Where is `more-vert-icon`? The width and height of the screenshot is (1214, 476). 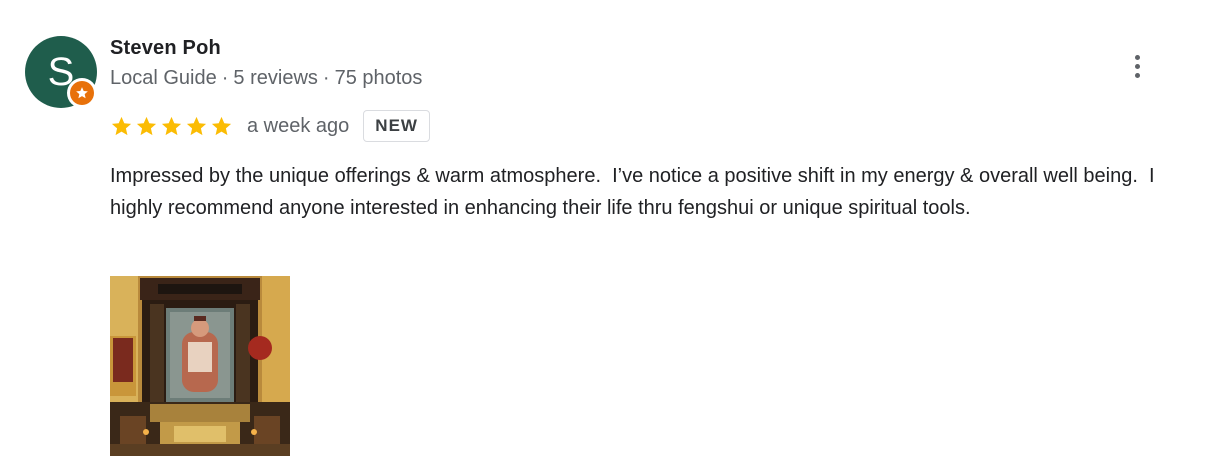
more-vert-icon is located at coordinates (1137, 66).